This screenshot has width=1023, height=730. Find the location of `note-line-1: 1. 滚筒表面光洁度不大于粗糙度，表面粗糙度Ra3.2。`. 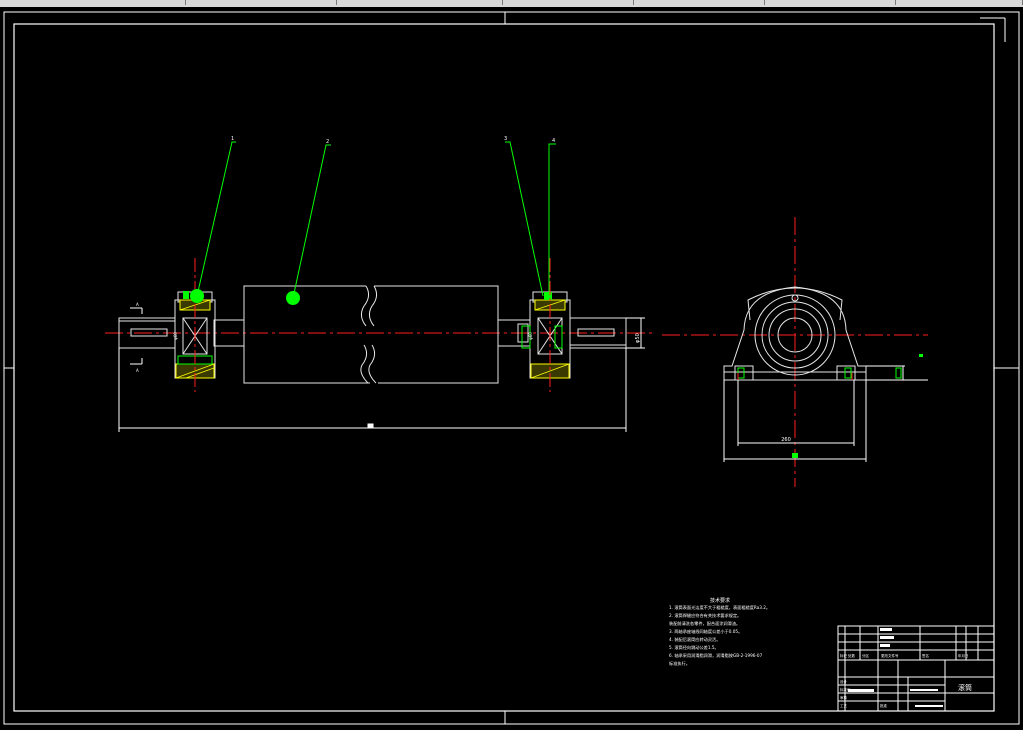

note-line-1: 1. 滚筒表面光洁度不大于粗糙度，表面粗糙度Ra3.2。 is located at coordinates (719, 607).